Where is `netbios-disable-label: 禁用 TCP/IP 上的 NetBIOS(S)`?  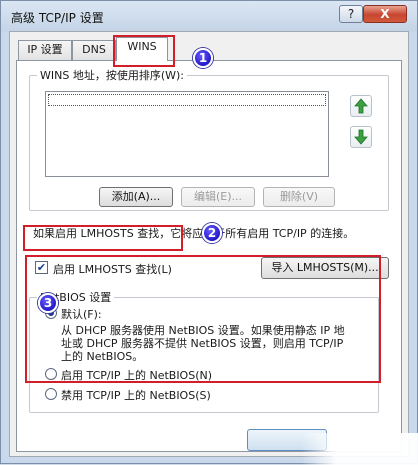
netbios-disable-label: 禁用 TCP/IP 上的 NetBIOS(S) is located at coordinates (136, 395).